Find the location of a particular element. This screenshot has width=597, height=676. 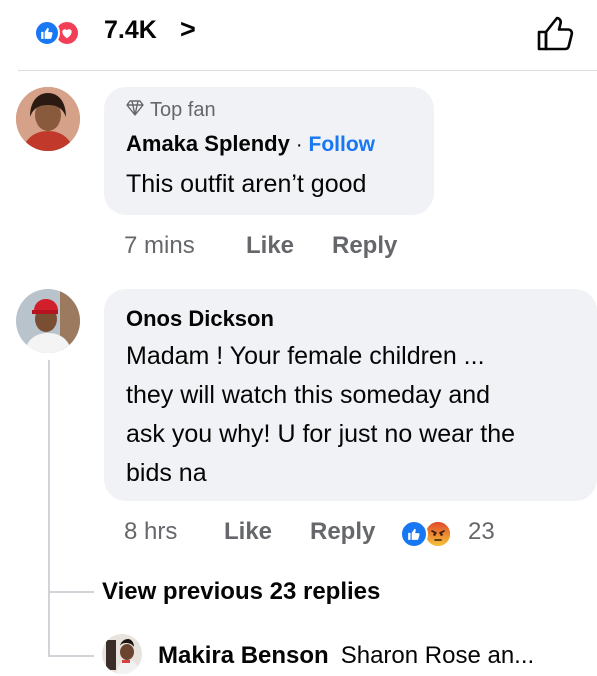

top-fan-label: Top fan is located at coordinates (183, 110).